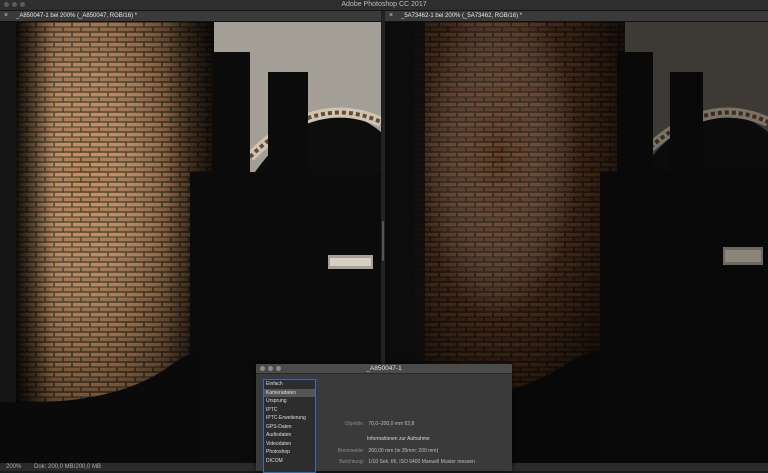 This screenshot has width=768, height=473. I want to click on category-item: Photoshop, so click(289, 452).